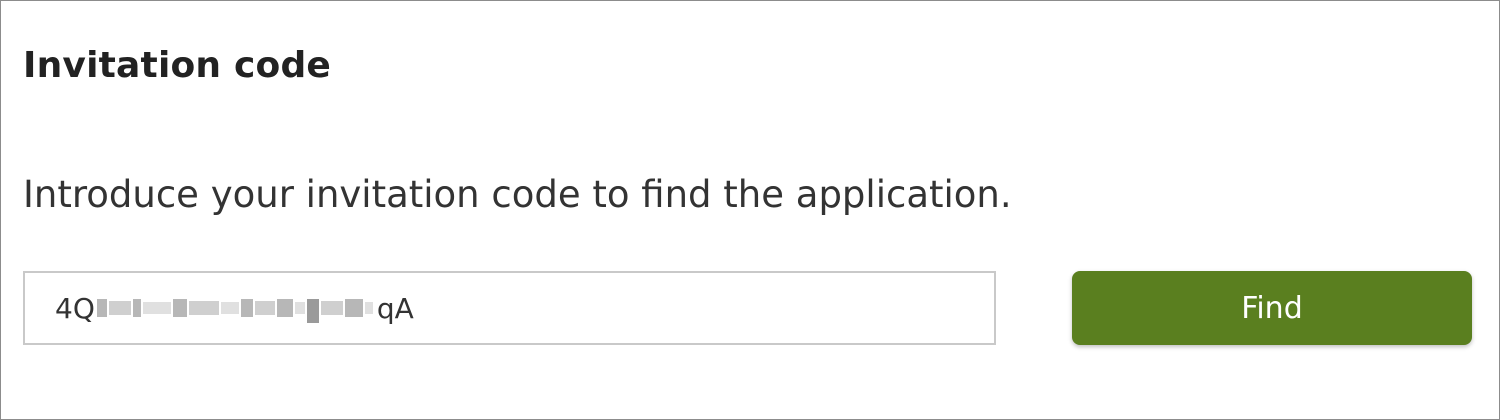  What do you see at coordinates (75, 308) in the screenshot?
I see `code-visible-prefix: 4Q` at bounding box center [75, 308].